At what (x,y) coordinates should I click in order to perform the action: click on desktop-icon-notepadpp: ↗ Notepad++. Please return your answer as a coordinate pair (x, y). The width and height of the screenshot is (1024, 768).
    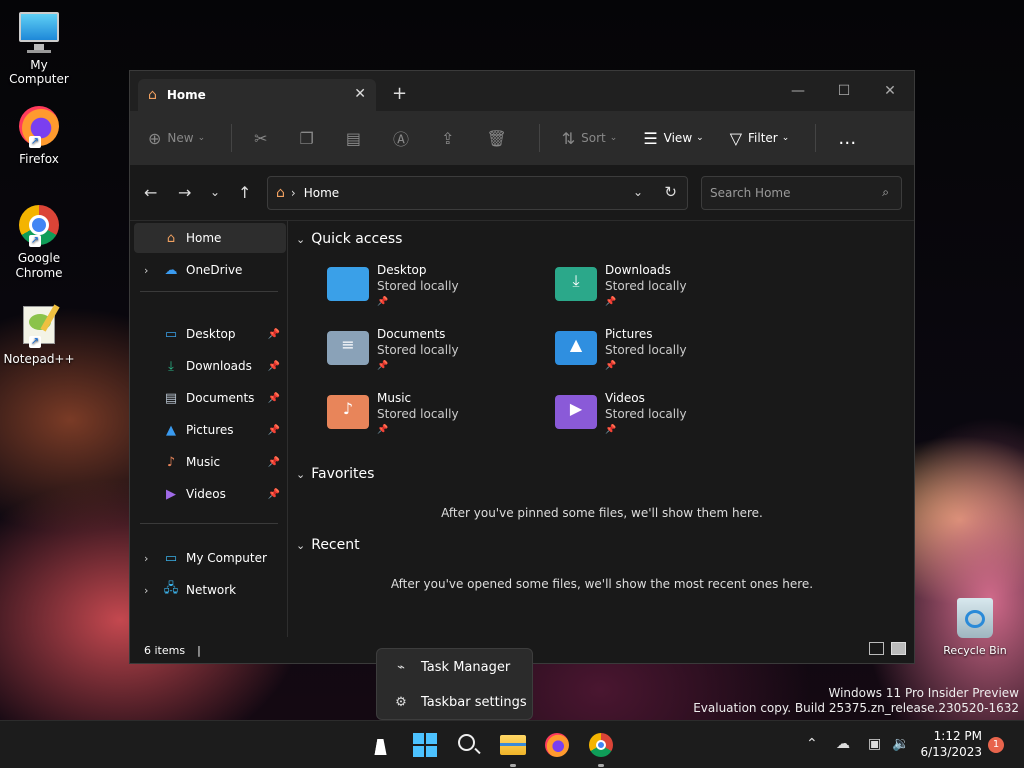
    Looking at the image, I should click on (39, 335).